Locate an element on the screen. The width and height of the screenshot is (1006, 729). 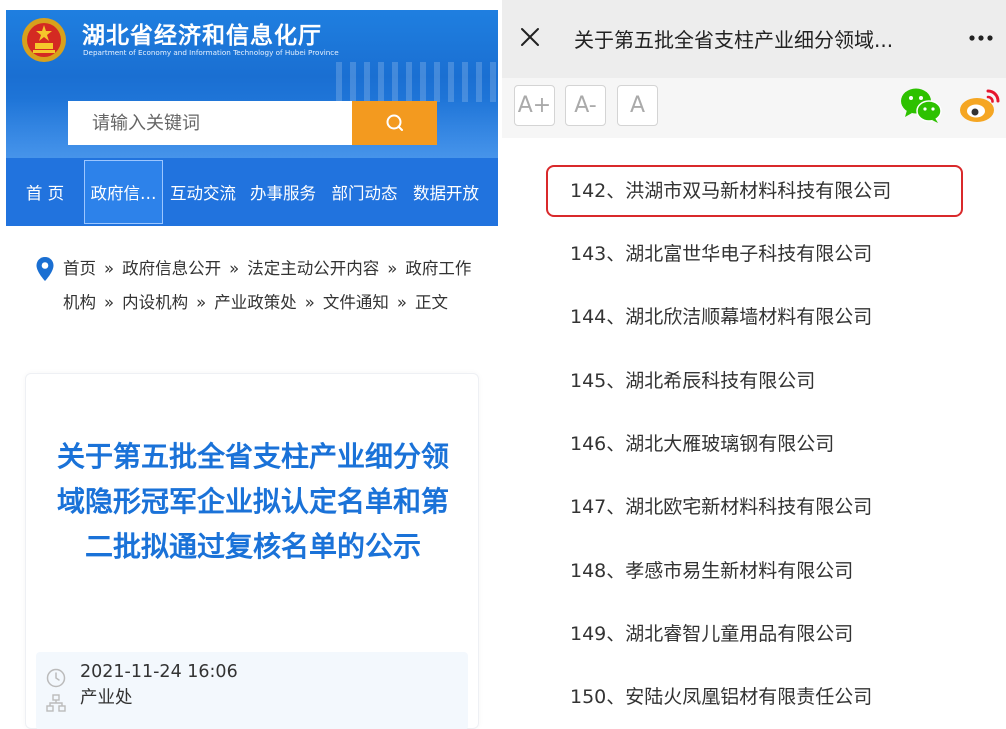
breadcrumb-current: 正文 is located at coordinates (431, 302).